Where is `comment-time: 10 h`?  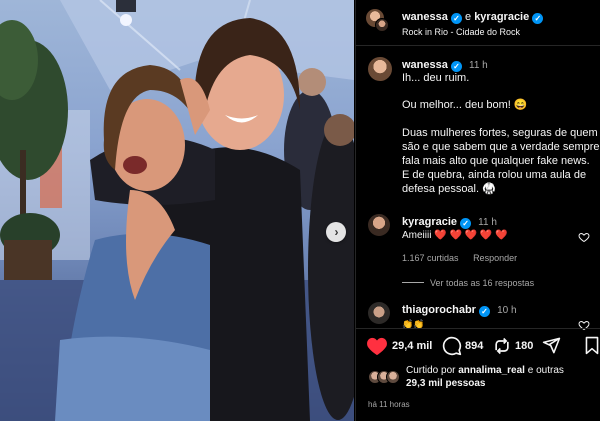
comment-time: 10 h is located at coordinates (507, 310).